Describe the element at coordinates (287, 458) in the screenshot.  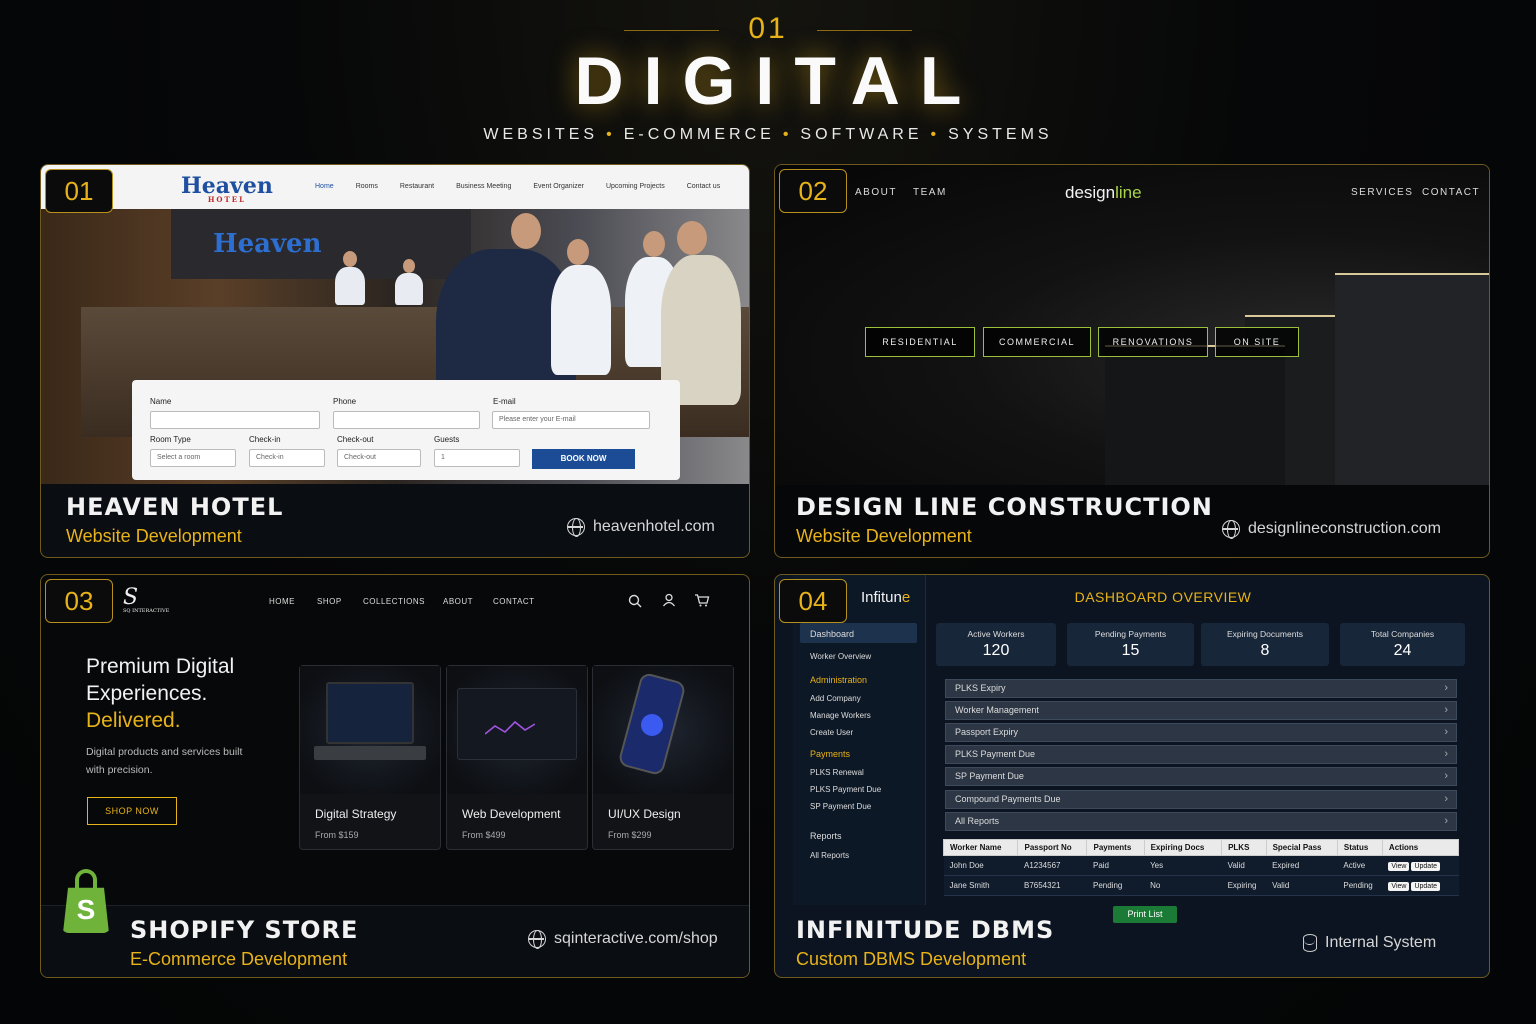
I see `checkin-input: Check-in` at that location.